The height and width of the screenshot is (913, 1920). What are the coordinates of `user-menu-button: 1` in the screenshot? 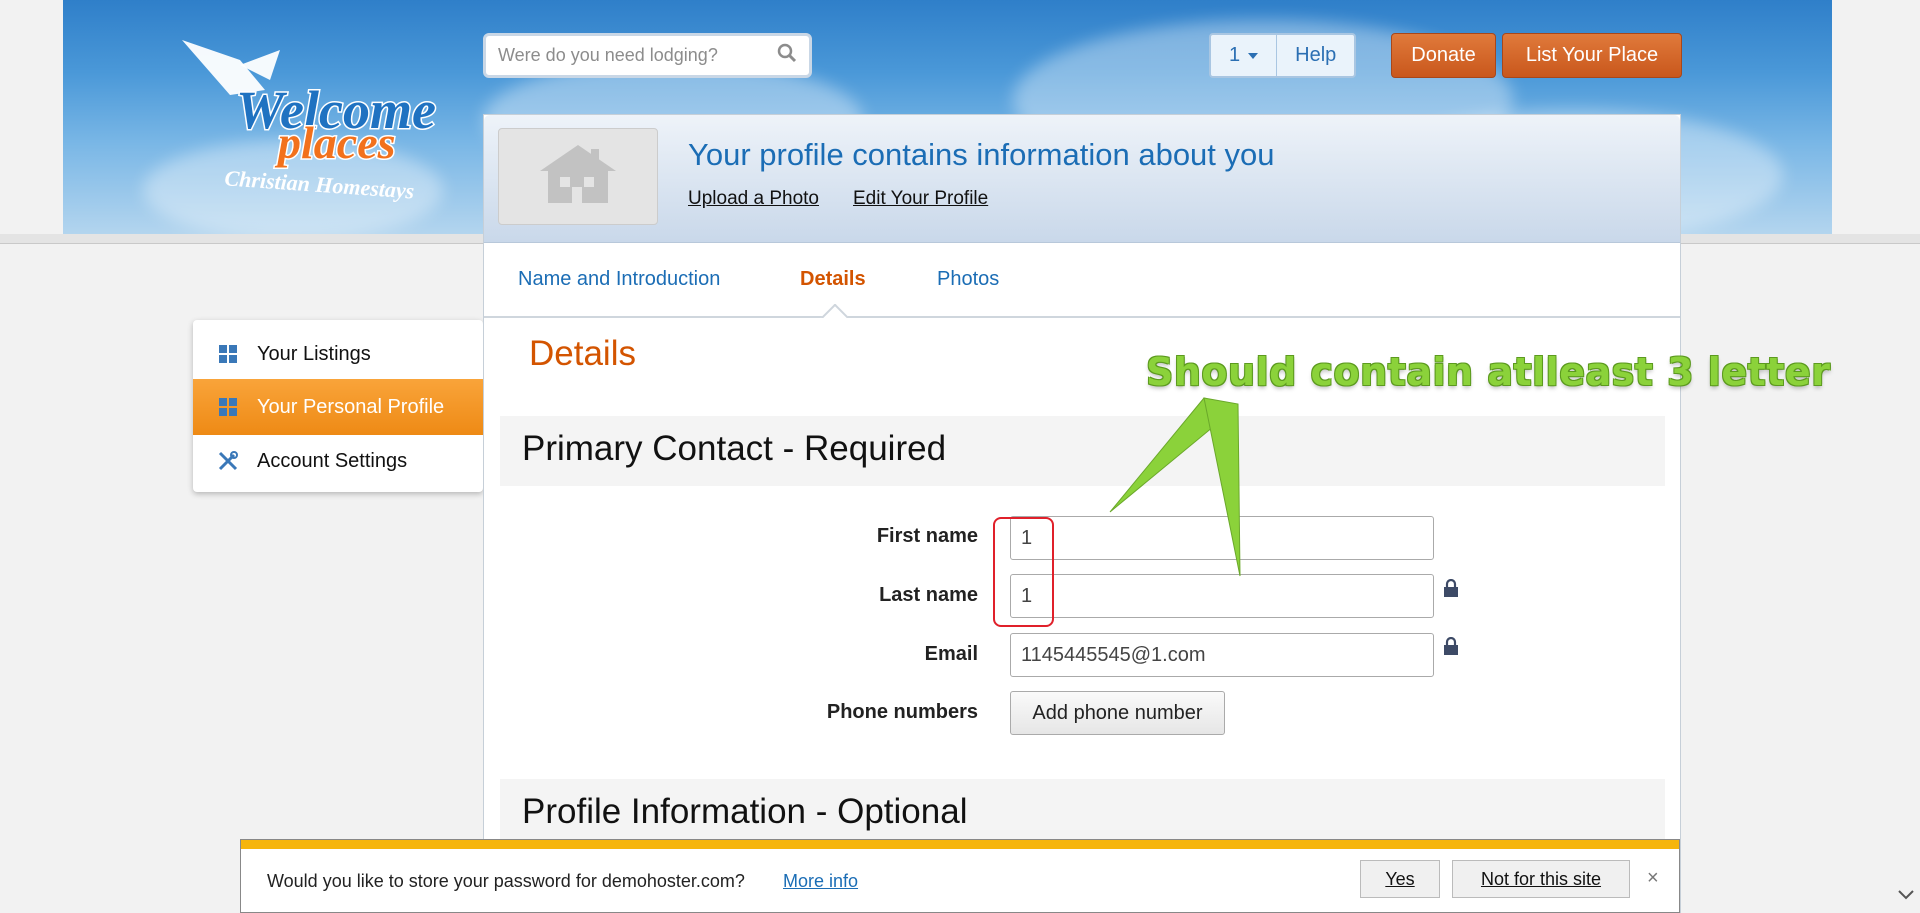 It's located at (1243, 55).